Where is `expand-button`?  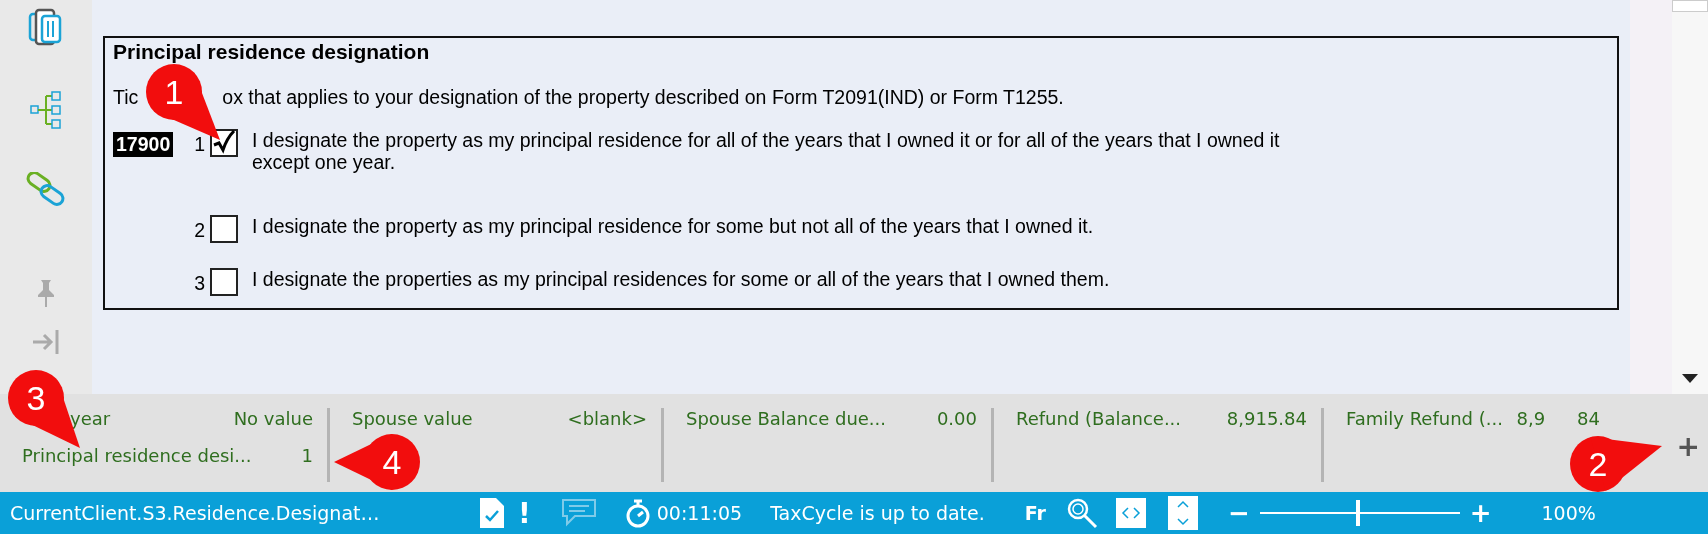
expand-button is located at coordinates (1182, 513).